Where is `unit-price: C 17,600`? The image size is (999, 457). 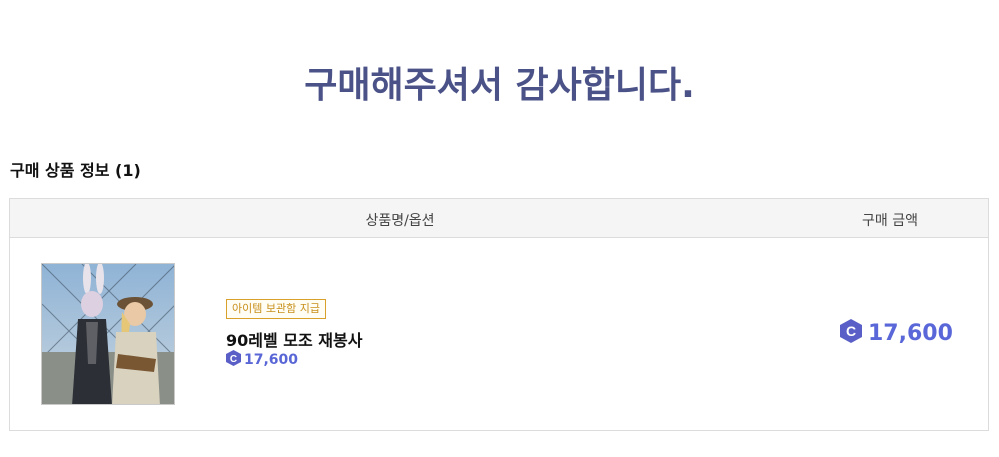
unit-price: C 17,600 is located at coordinates (262, 360).